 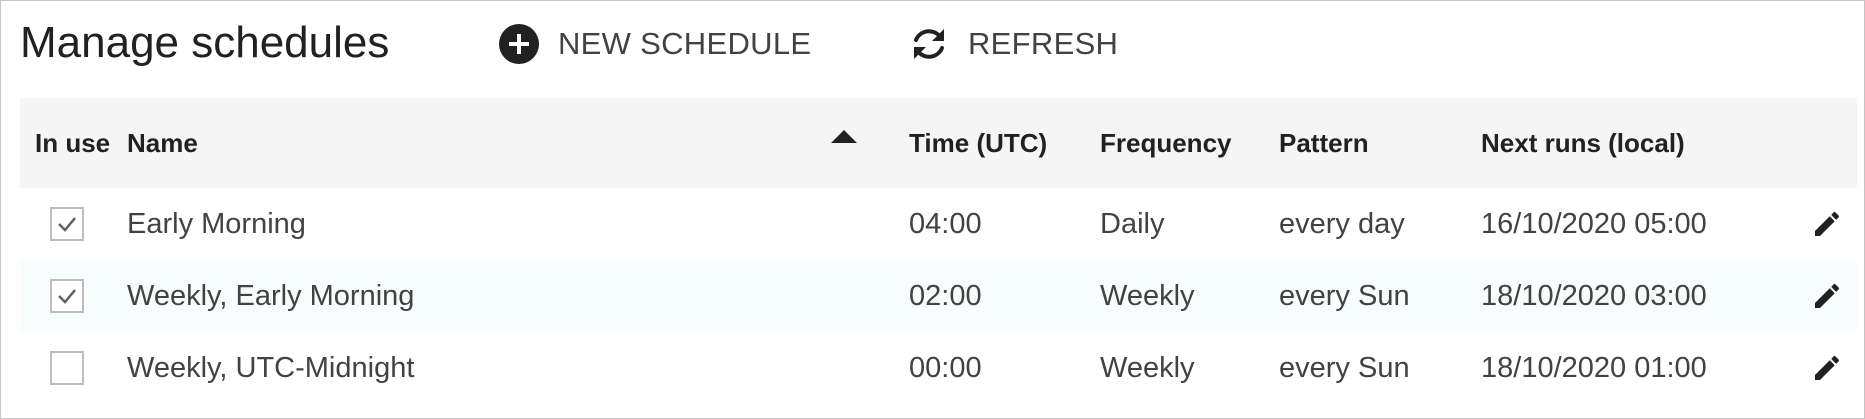 What do you see at coordinates (1342, 224) in the screenshot?
I see `schedule-pattern: every day` at bounding box center [1342, 224].